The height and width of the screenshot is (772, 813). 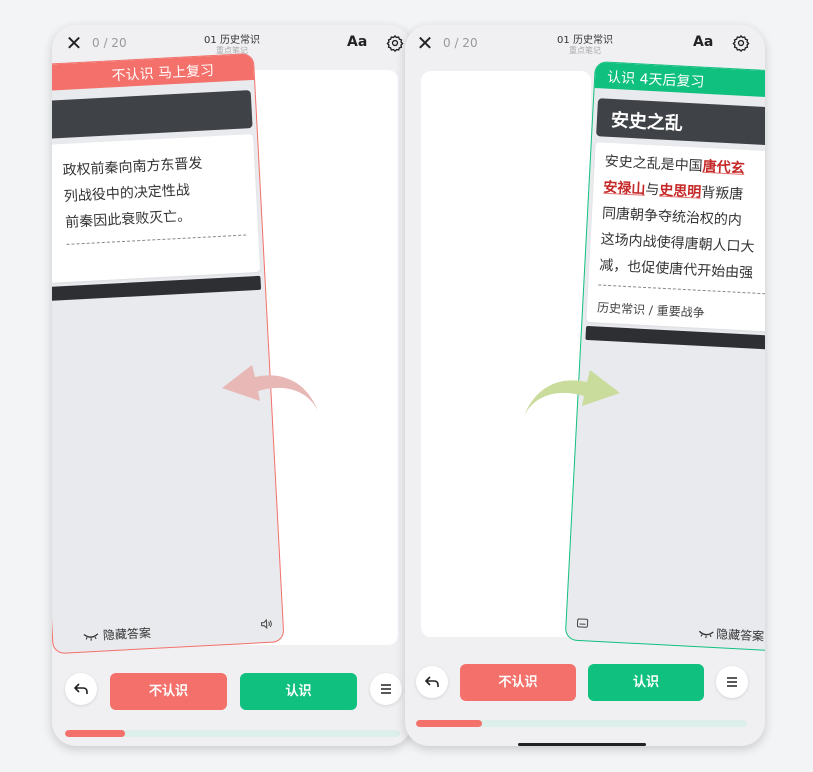 What do you see at coordinates (266, 624) in the screenshot?
I see `speaker-icon` at bounding box center [266, 624].